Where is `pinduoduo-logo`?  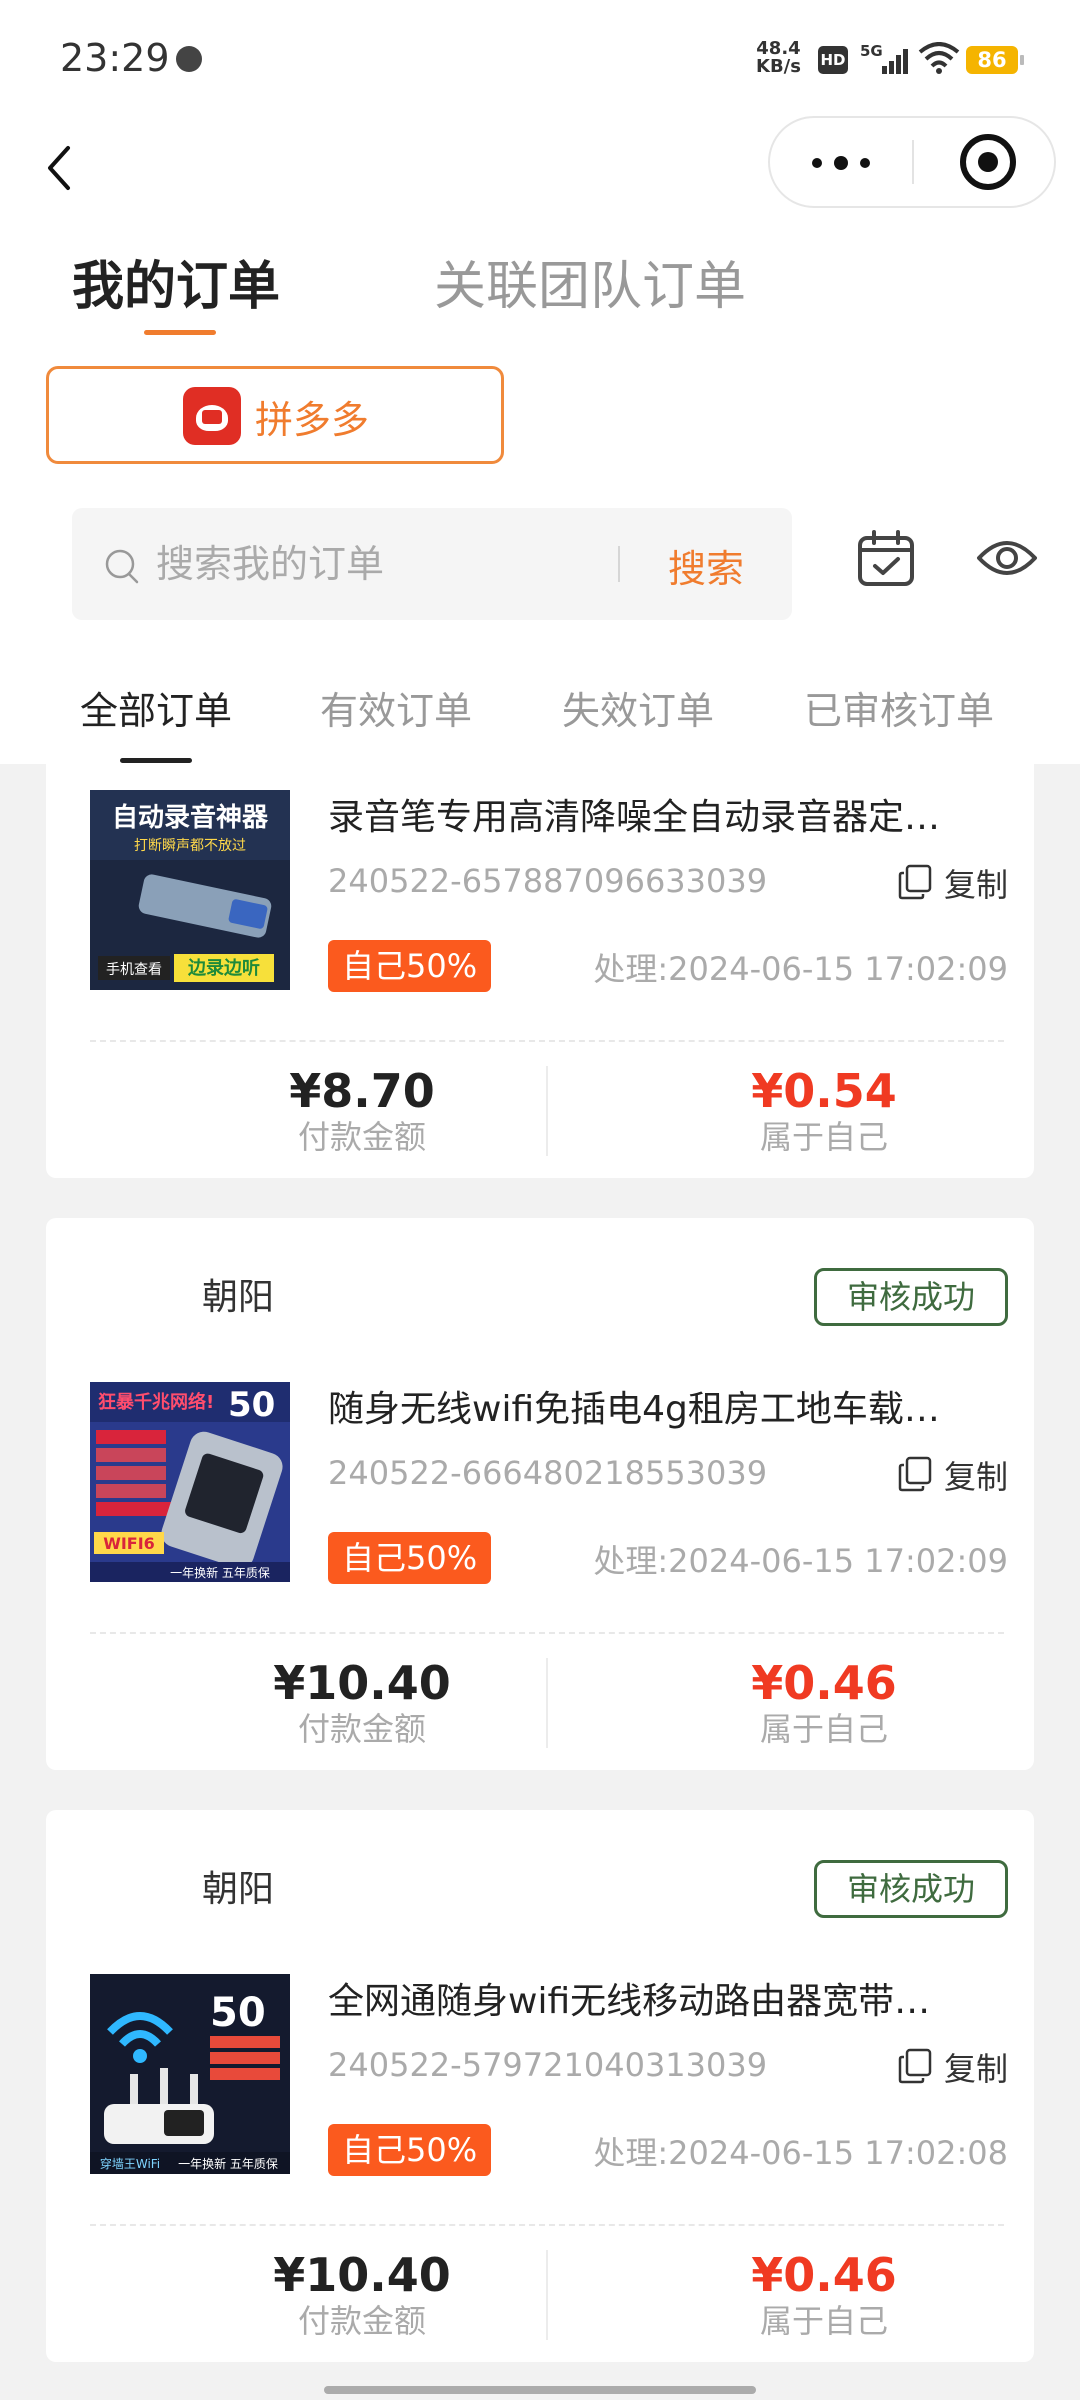 pinduoduo-logo is located at coordinates (212, 416).